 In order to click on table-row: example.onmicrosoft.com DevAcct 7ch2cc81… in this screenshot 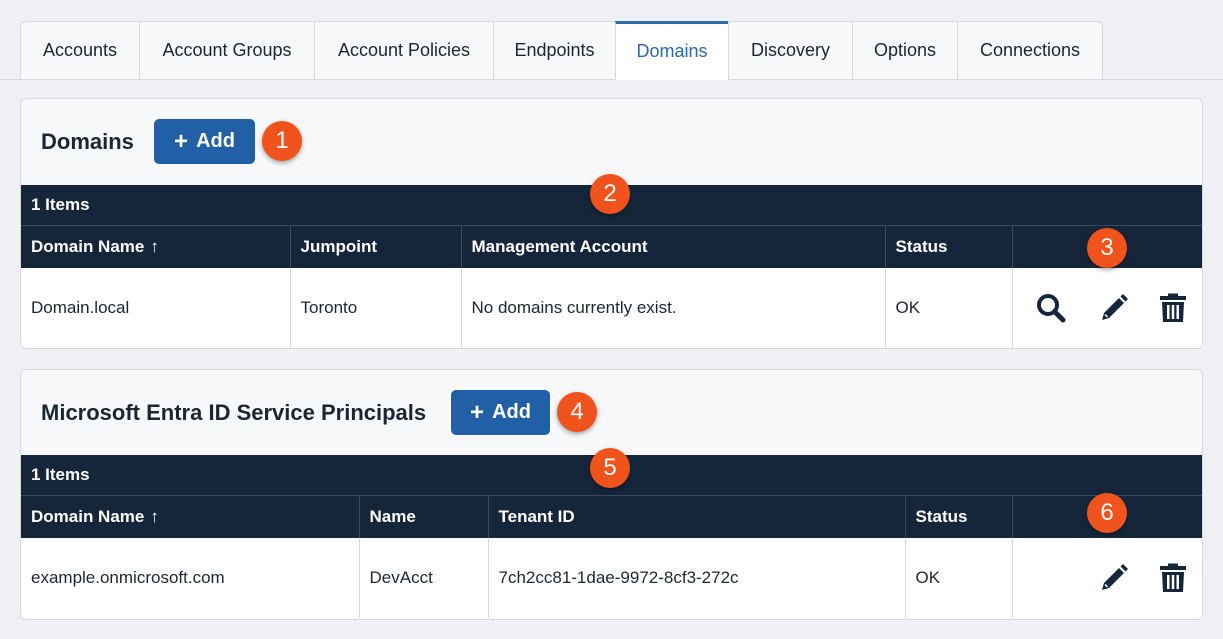, I will do `click(611, 578)`.